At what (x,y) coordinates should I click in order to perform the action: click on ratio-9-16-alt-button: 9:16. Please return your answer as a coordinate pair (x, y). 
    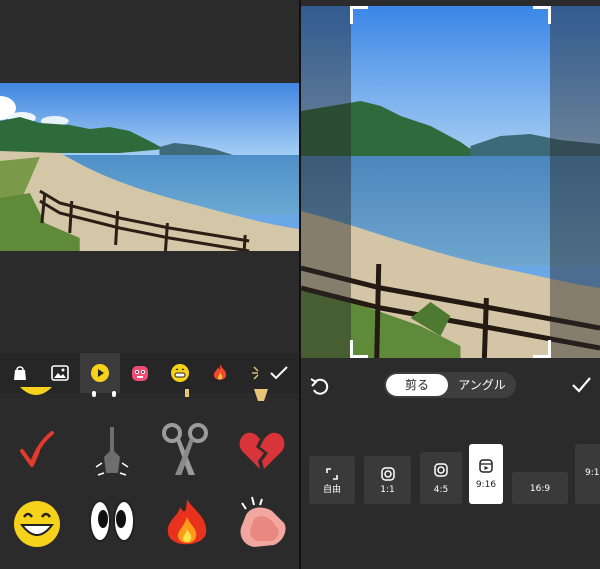
    Looking at the image, I should click on (587, 474).